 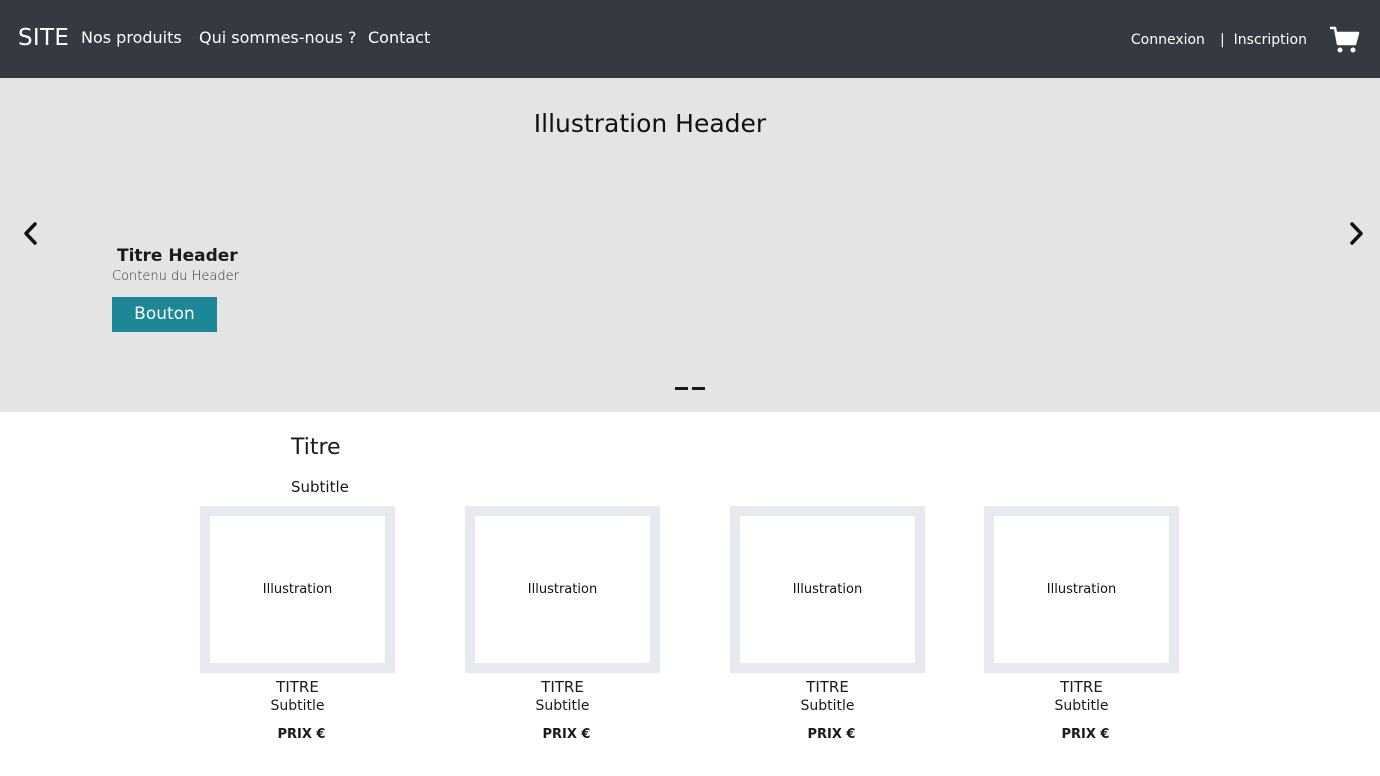 I want to click on signup-link: Inscription, so click(x=1270, y=40).